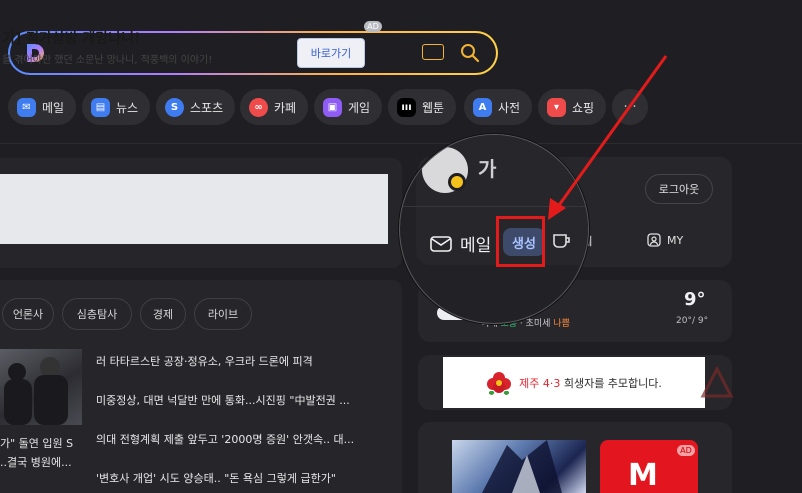 The image size is (802, 493). I want to click on status-dot, so click(457, 182).